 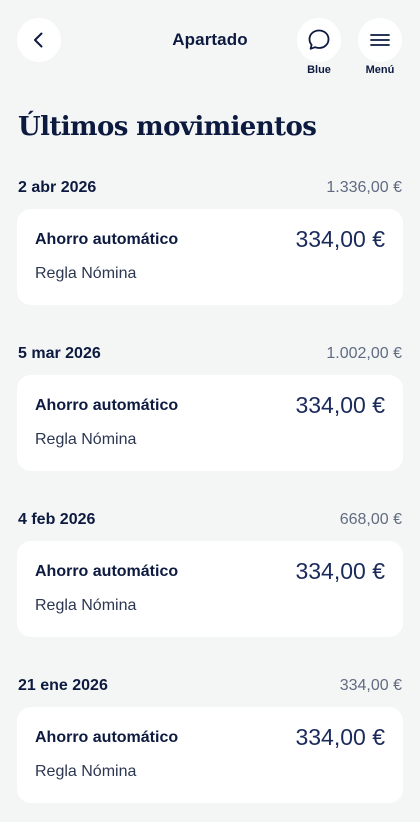 I want to click on chat-bubble-icon, so click(x=319, y=40).